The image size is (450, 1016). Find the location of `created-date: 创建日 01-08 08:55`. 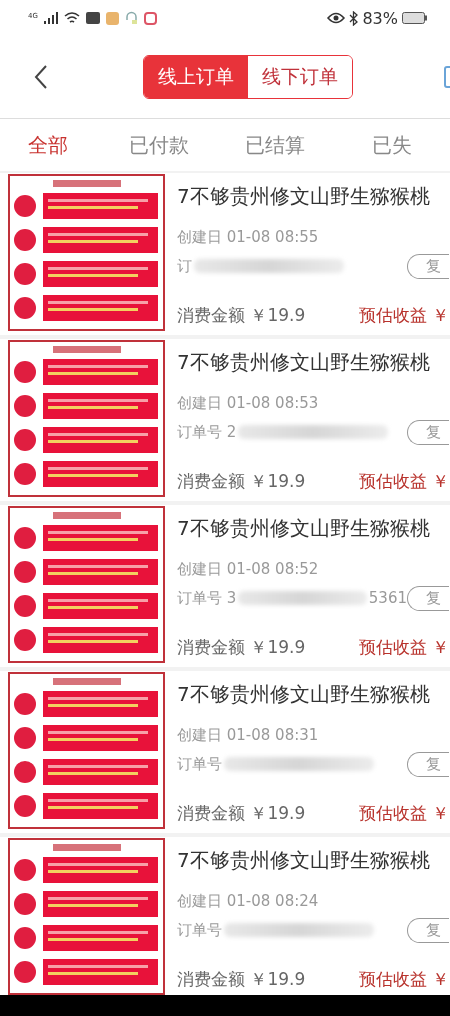

created-date: 创建日 01-08 08:55 is located at coordinates (248, 237).